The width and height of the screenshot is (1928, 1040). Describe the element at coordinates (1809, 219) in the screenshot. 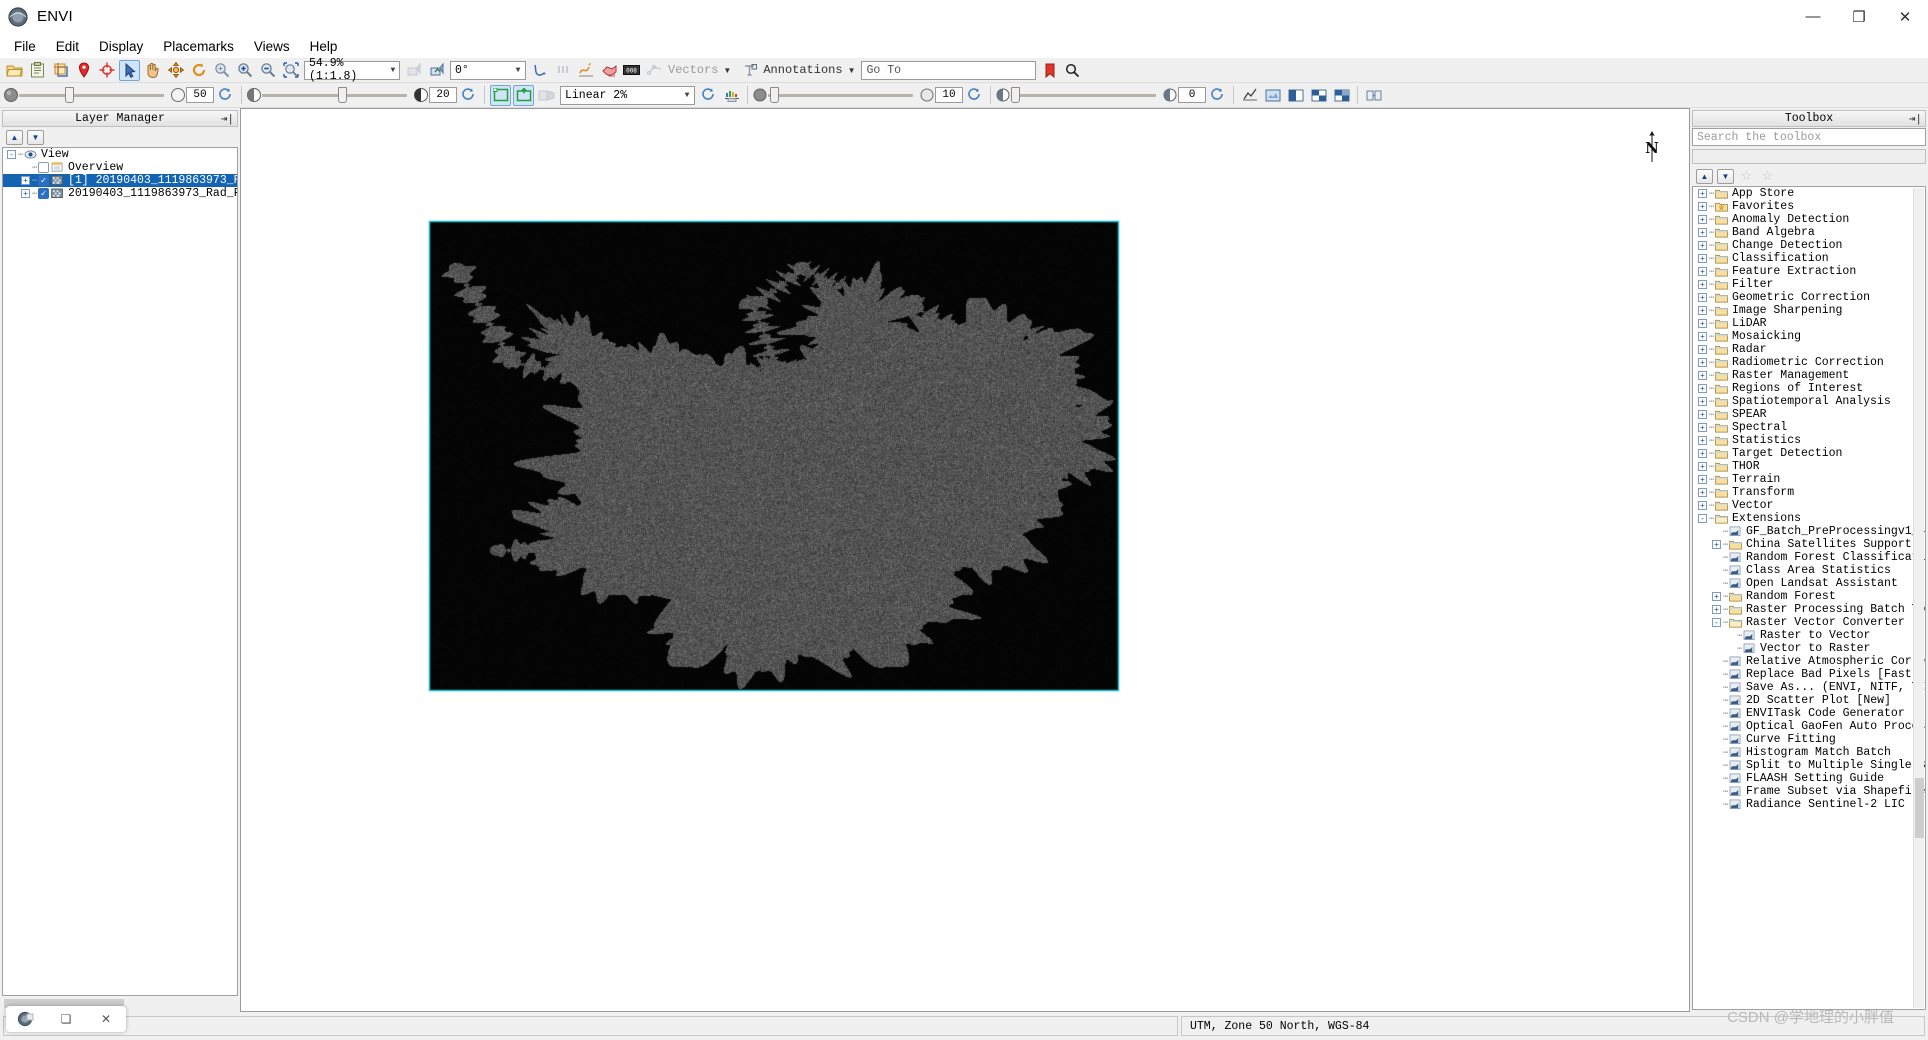

I see `toolbox-tree-row: + ⋯ Anomaly Detection` at that location.